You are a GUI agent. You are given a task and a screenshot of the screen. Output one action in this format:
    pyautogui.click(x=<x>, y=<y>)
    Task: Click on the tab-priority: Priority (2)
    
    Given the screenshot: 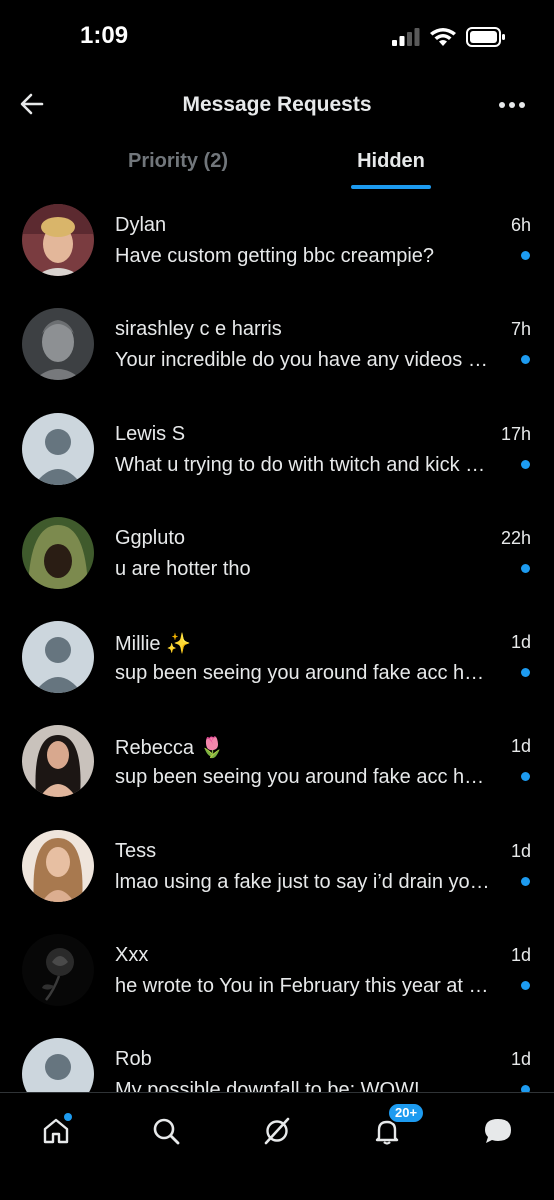 What is the action you would take?
    pyautogui.click(x=178, y=163)
    